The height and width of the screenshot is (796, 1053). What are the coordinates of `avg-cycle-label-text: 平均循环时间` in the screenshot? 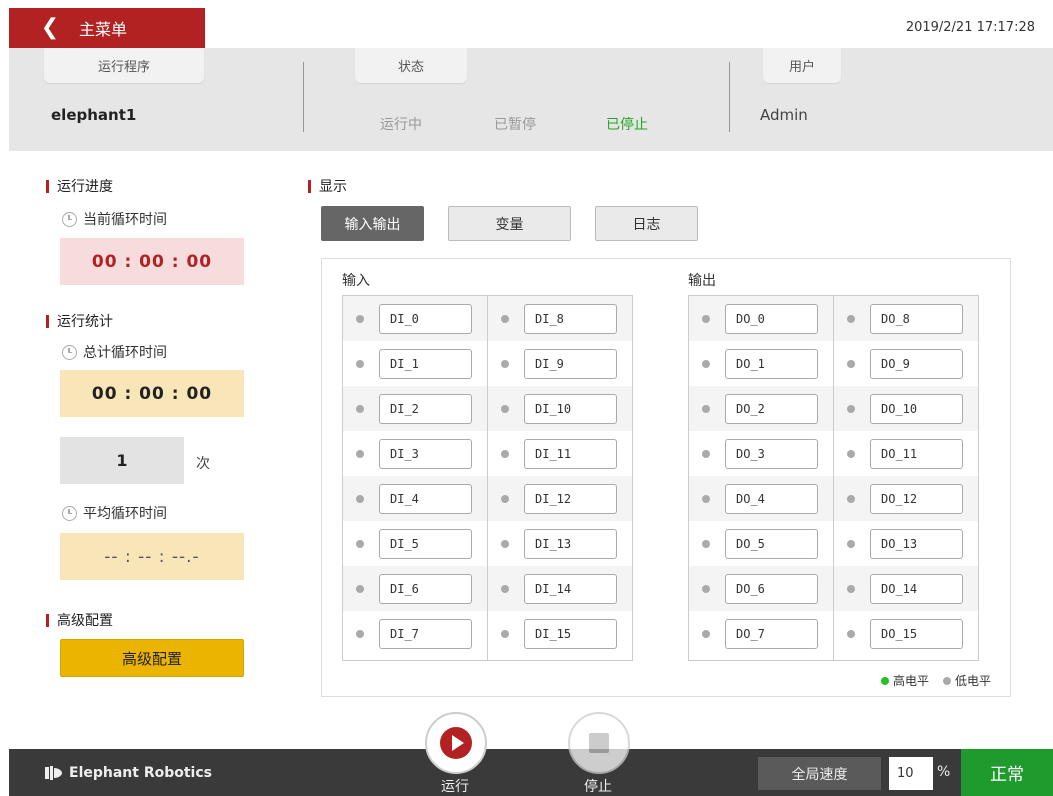 It's located at (125, 514).